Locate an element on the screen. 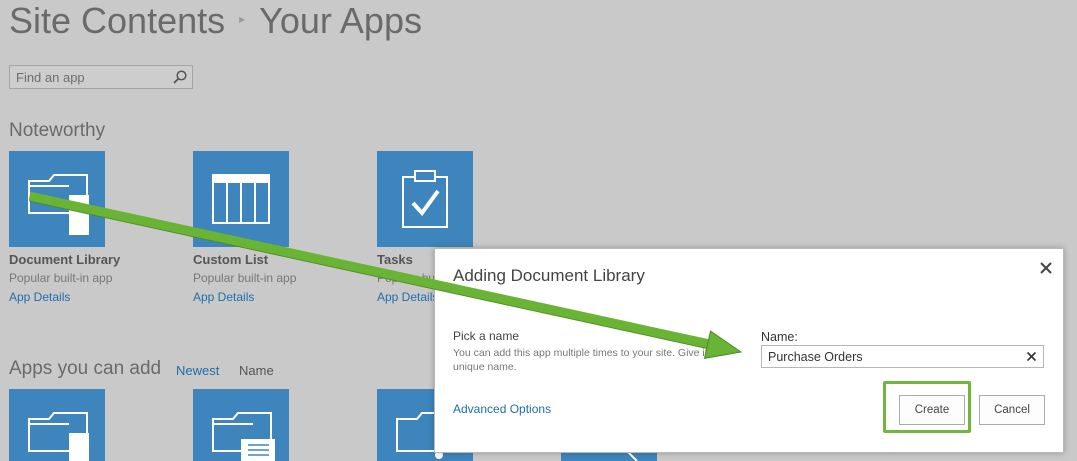 This screenshot has height=461, width=1077. breadcrumb-your-apps: Your Apps is located at coordinates (340, 20).